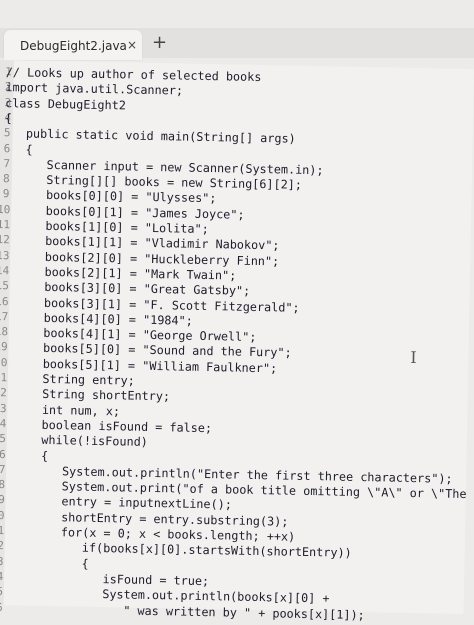  I want to click on close-icon: ×, so click(132, 45).